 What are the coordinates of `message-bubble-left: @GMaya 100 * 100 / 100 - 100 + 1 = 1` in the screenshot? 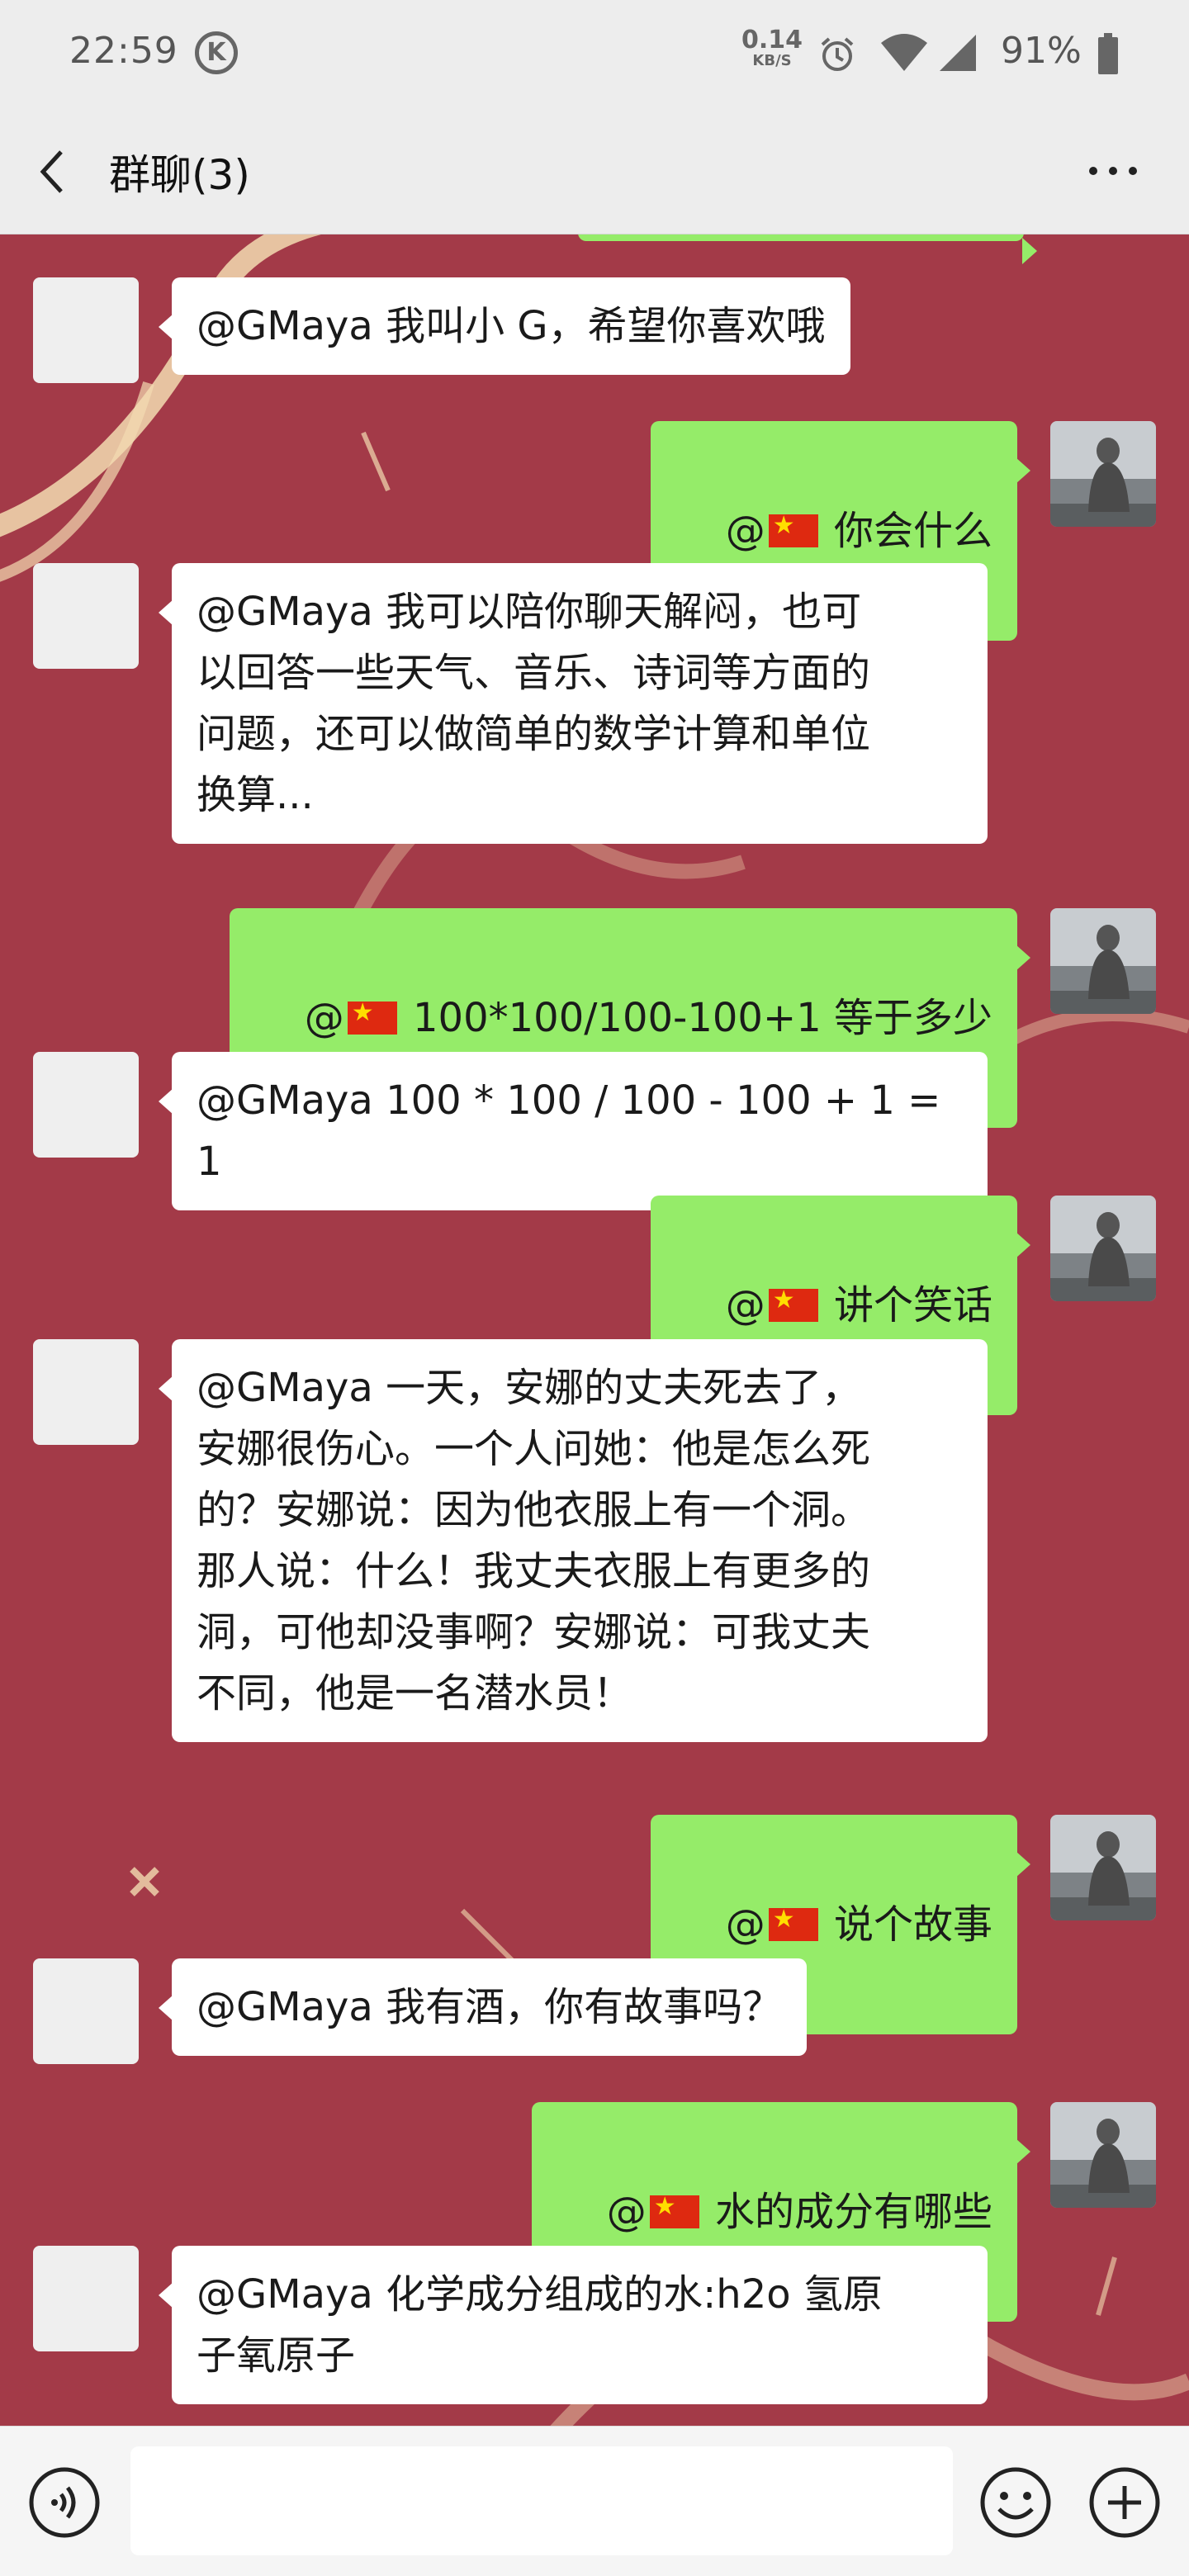 It's located at (573, 1131).